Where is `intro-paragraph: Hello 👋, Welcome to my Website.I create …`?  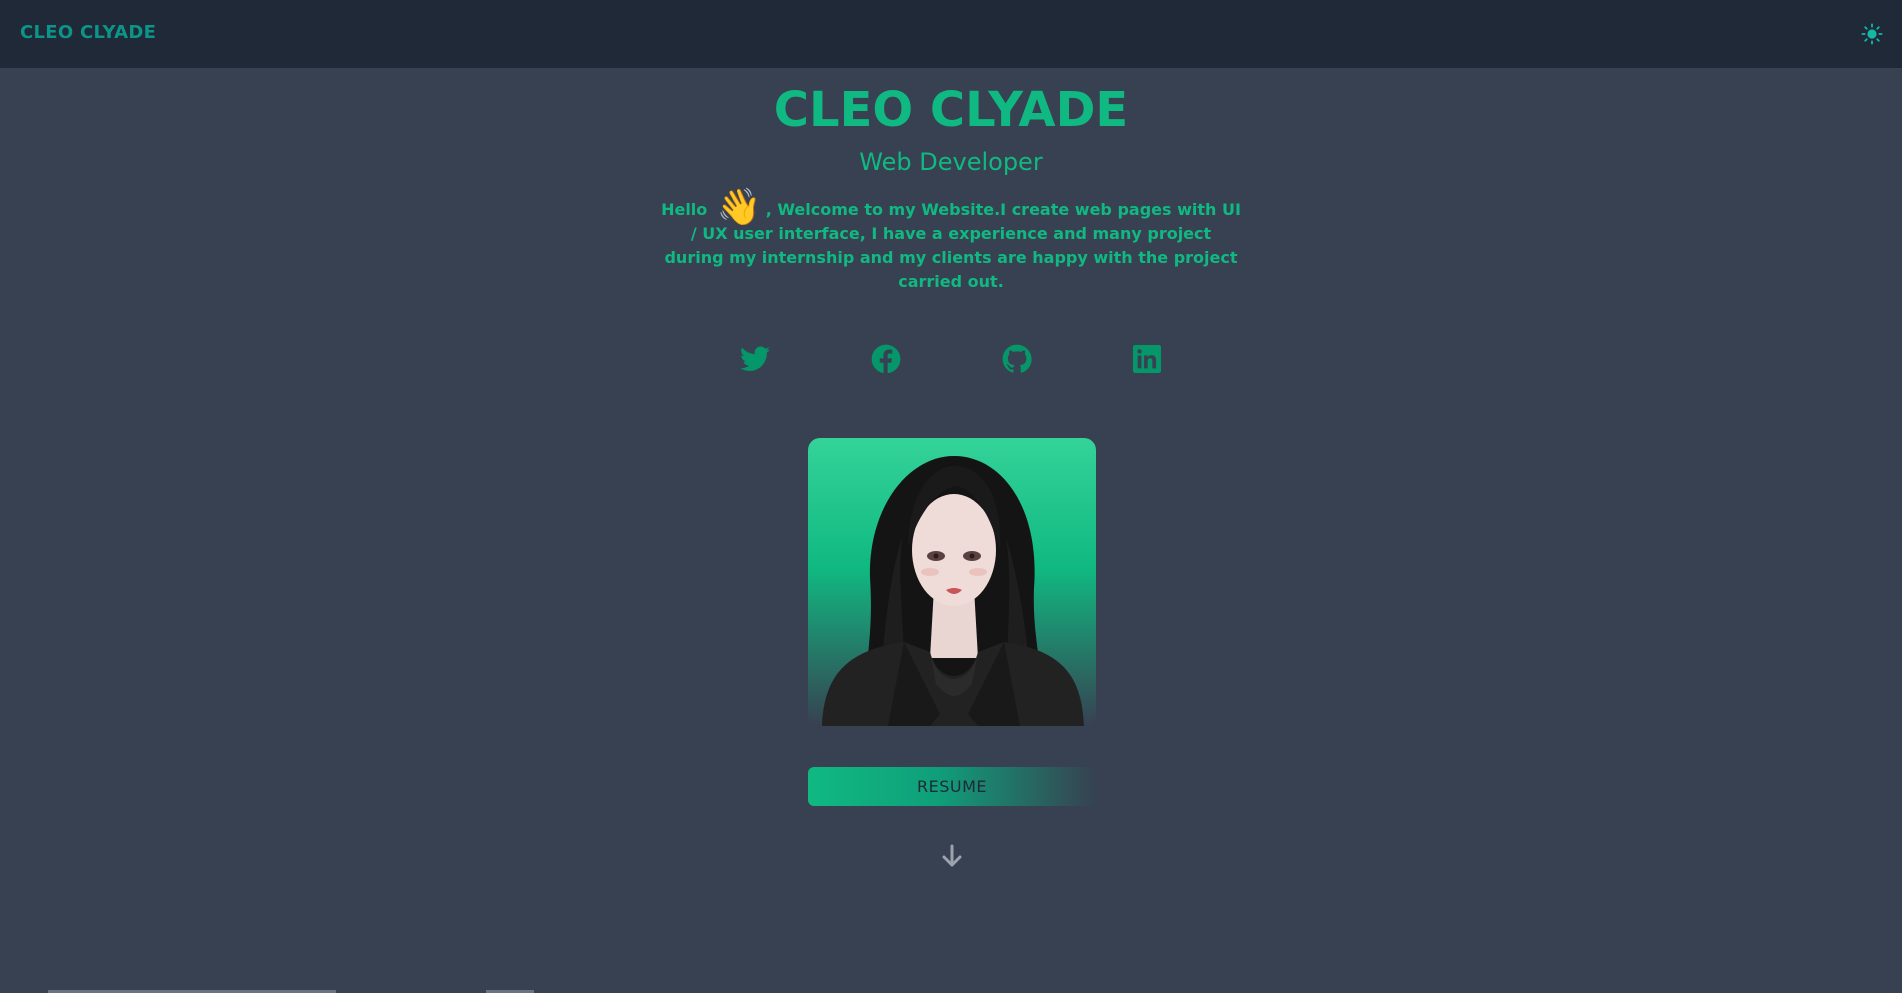
intro-paragraph: Hello 👋, Welcome to my Website.I create … is located at coordinates (951, 240).